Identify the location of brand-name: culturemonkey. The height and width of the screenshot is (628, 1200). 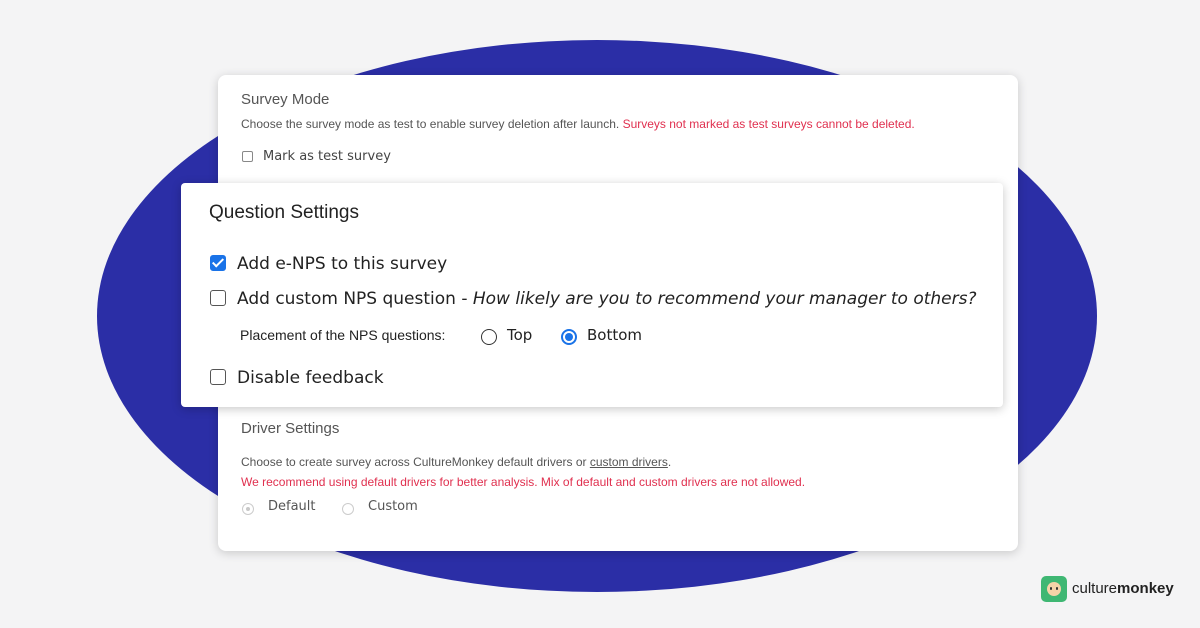
(1123, 588).